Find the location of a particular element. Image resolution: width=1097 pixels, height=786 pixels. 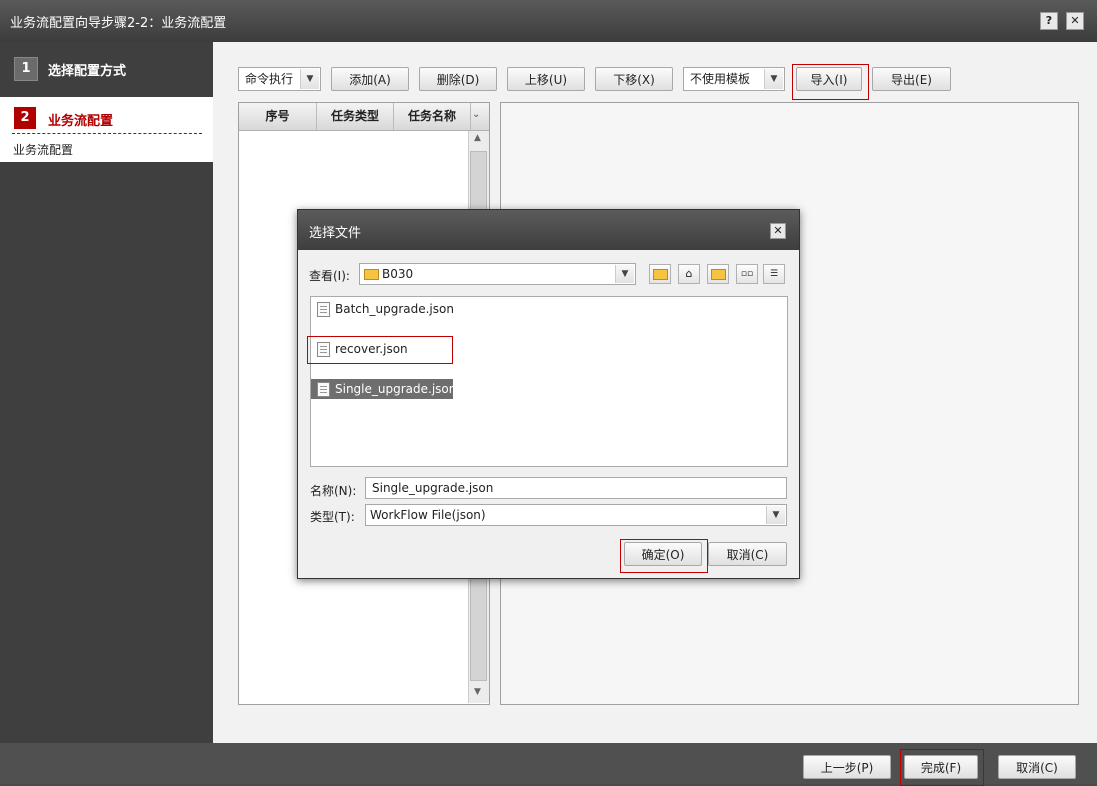

up-folder-icon is located at coordinates (660, 274).